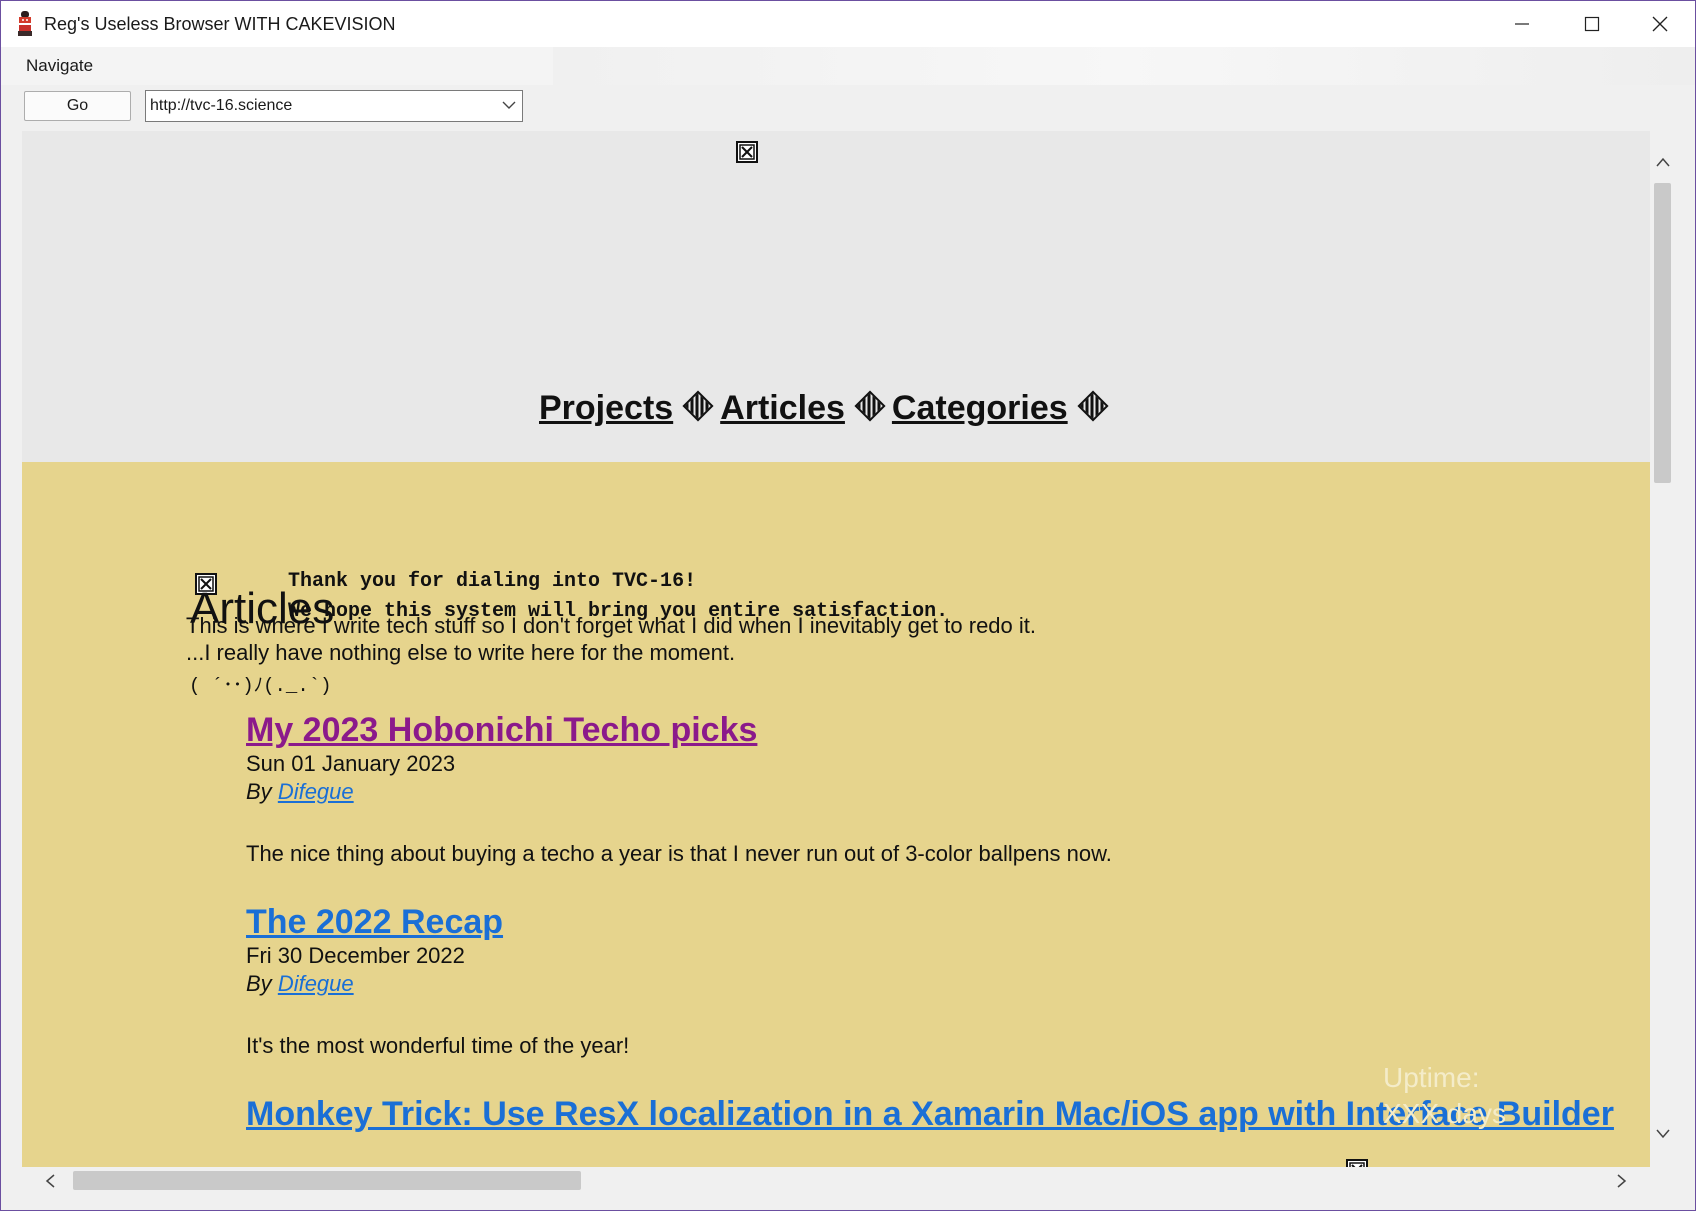 This screenshot has height=1211, width=1696. Describe the element at coordinates (220, 24) in the screenshot. I see `window-title: Reg's Useless Browser WITH CAKEVISION` at that location.